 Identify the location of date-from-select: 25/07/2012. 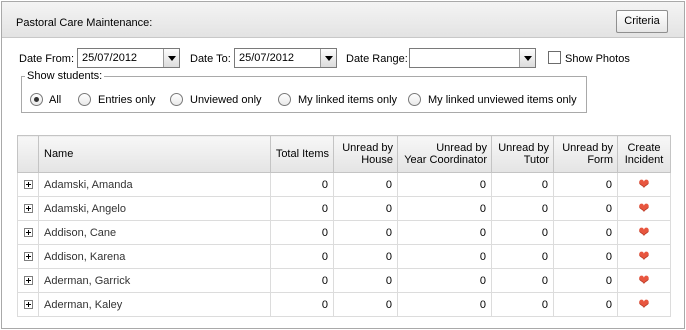
(128, 58).